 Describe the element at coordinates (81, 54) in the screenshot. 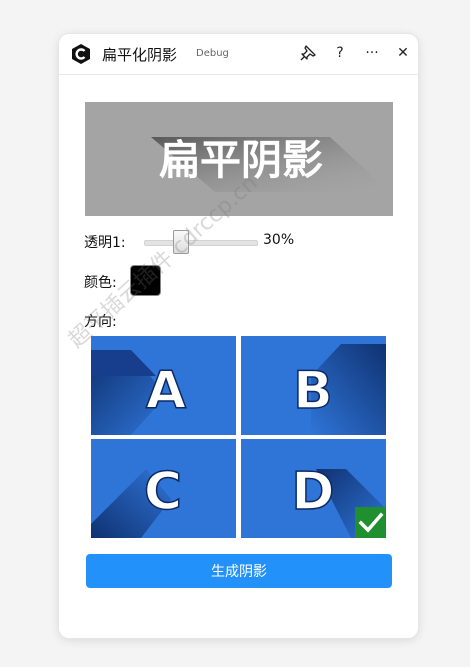

I see `app-logo-icon` at that location.